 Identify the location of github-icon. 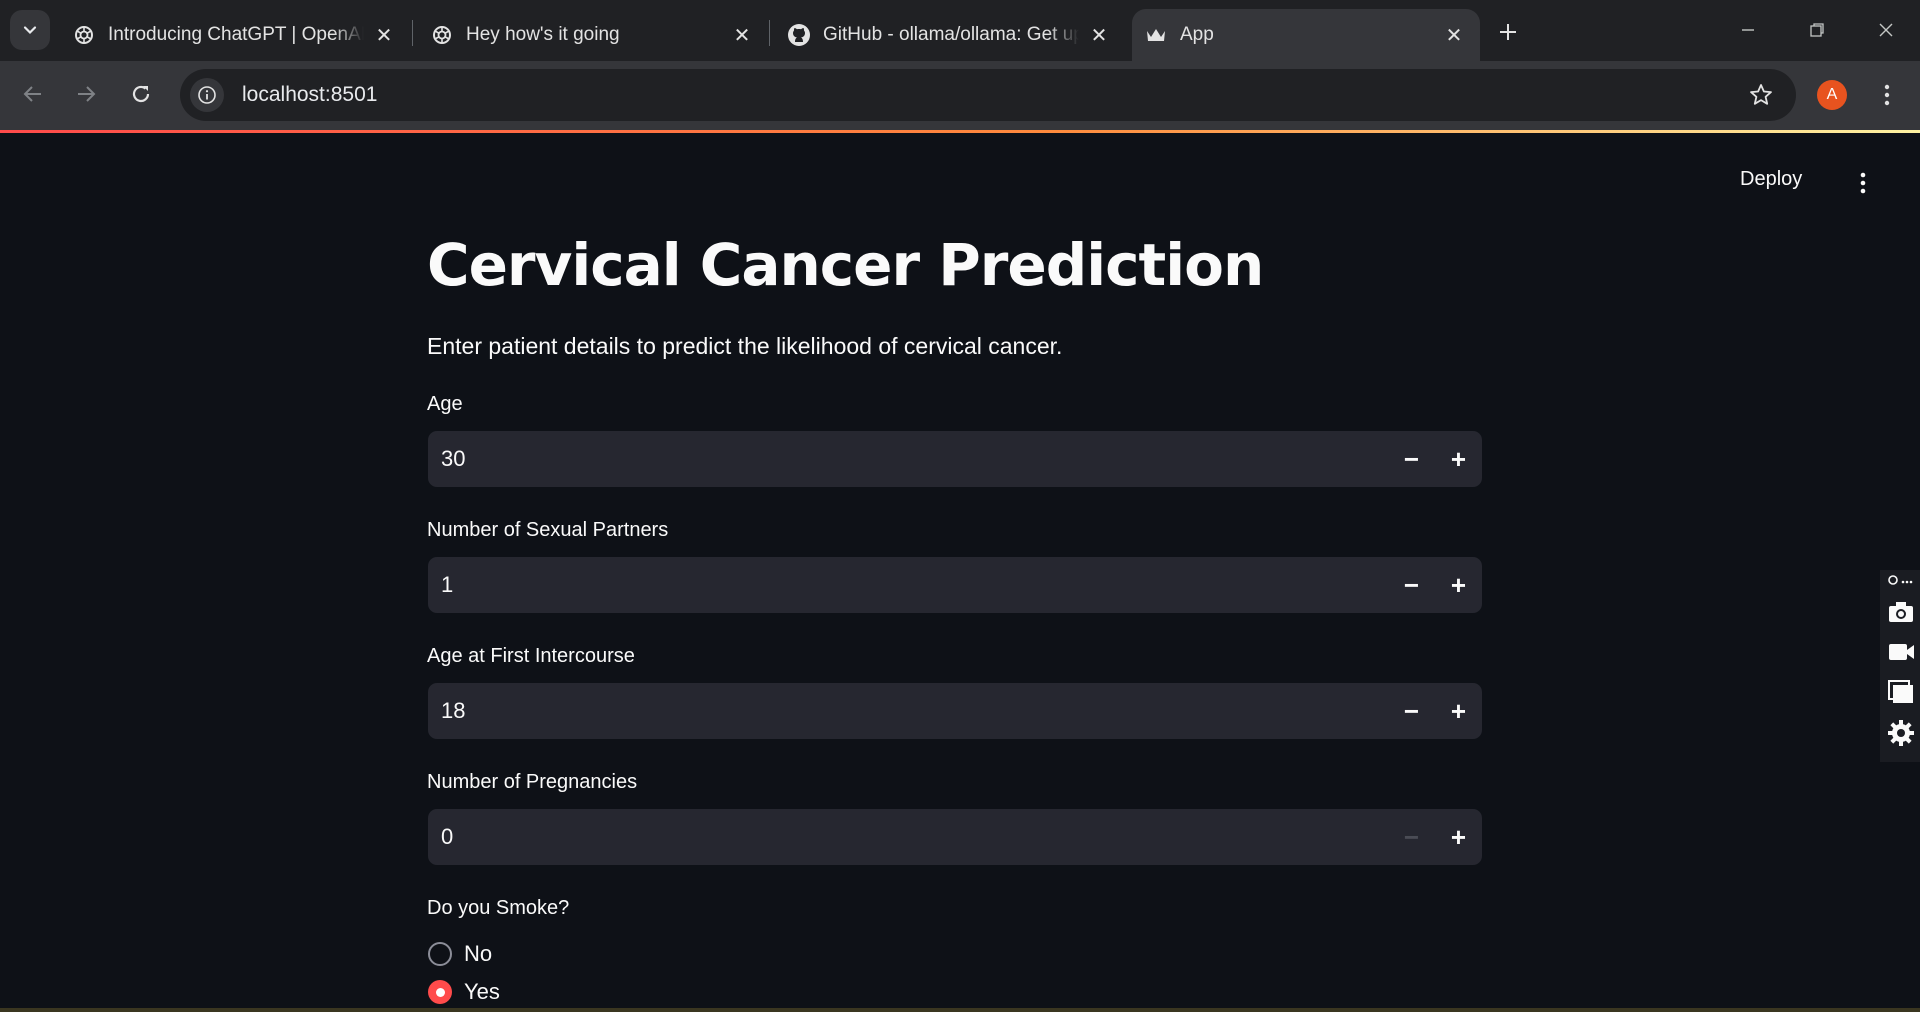
(799, 35).